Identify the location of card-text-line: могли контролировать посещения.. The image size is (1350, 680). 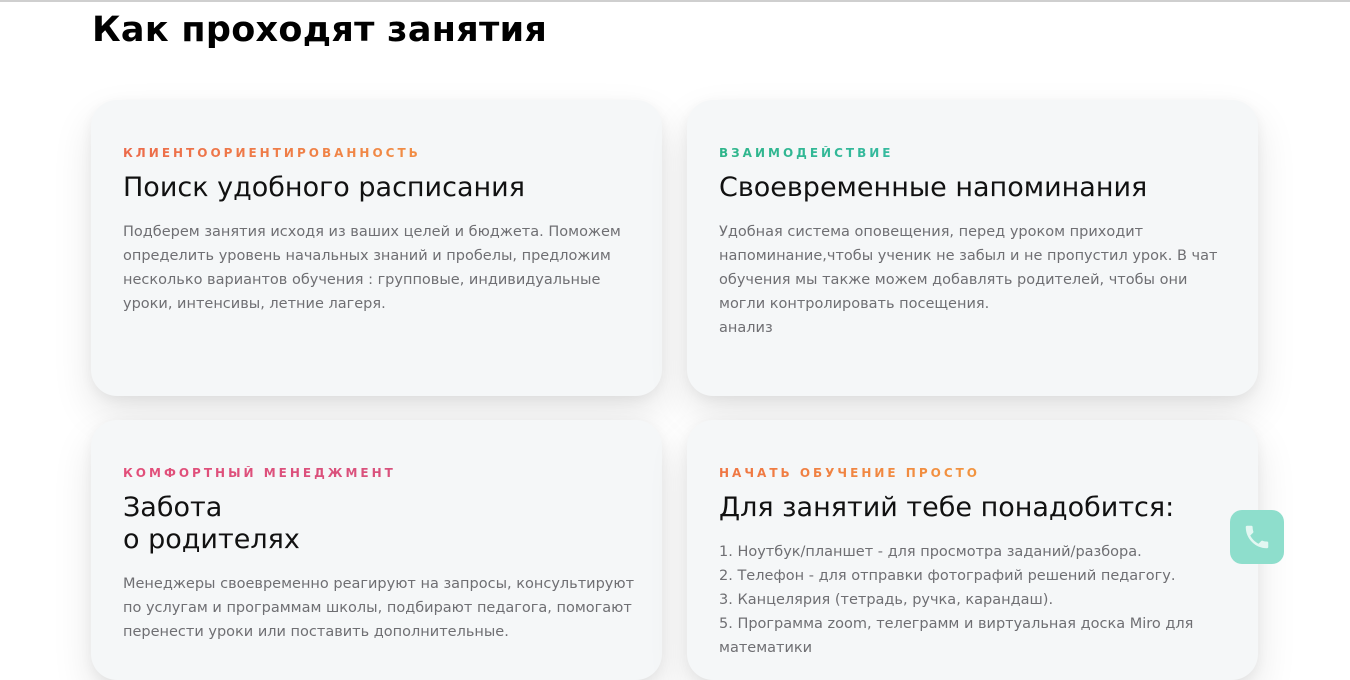
(854, 304).